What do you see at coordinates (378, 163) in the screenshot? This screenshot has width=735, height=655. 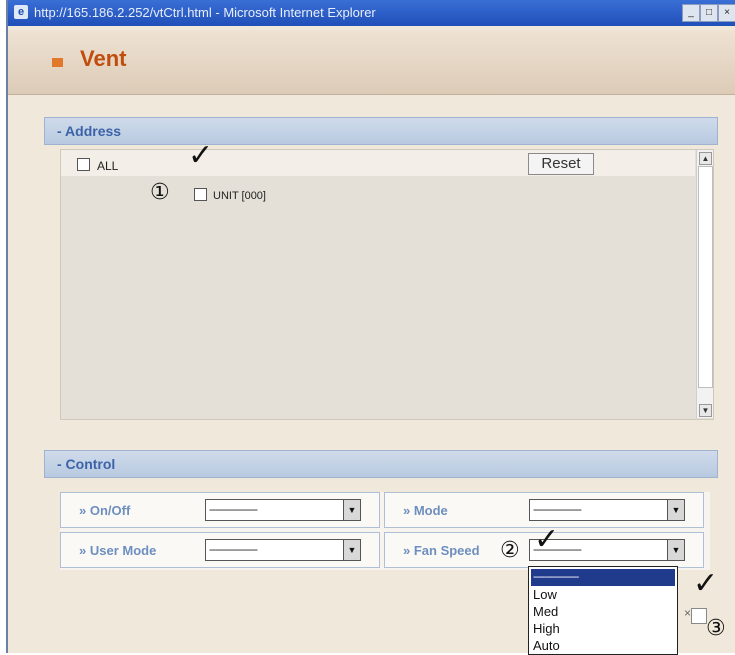 I see `address-toolbar-row` at bounding box center [378, 163].